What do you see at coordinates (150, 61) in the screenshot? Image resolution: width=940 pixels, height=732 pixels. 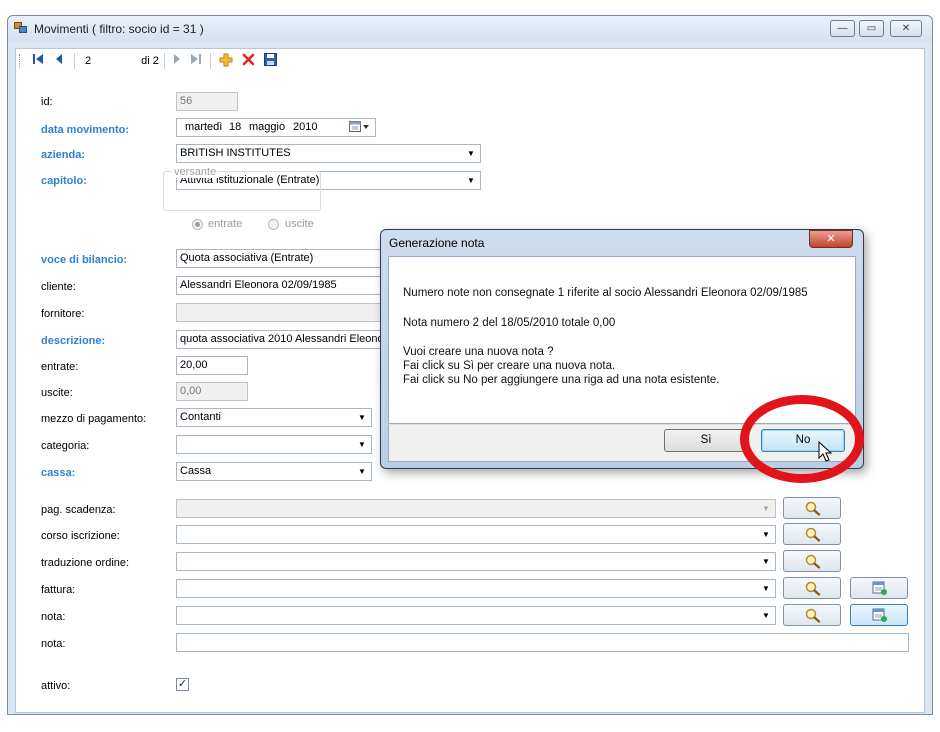 I see `record-count-label: di 2` at bounding box center [150, 61].